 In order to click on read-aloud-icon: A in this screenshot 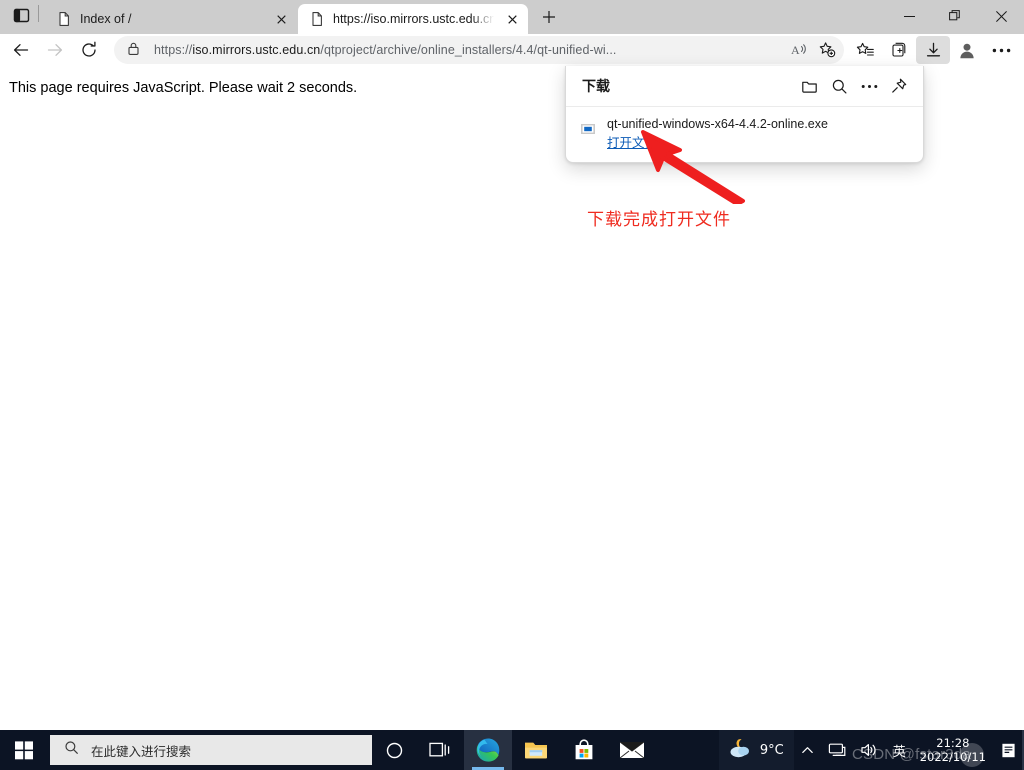, I will do `click(799, 50)`.